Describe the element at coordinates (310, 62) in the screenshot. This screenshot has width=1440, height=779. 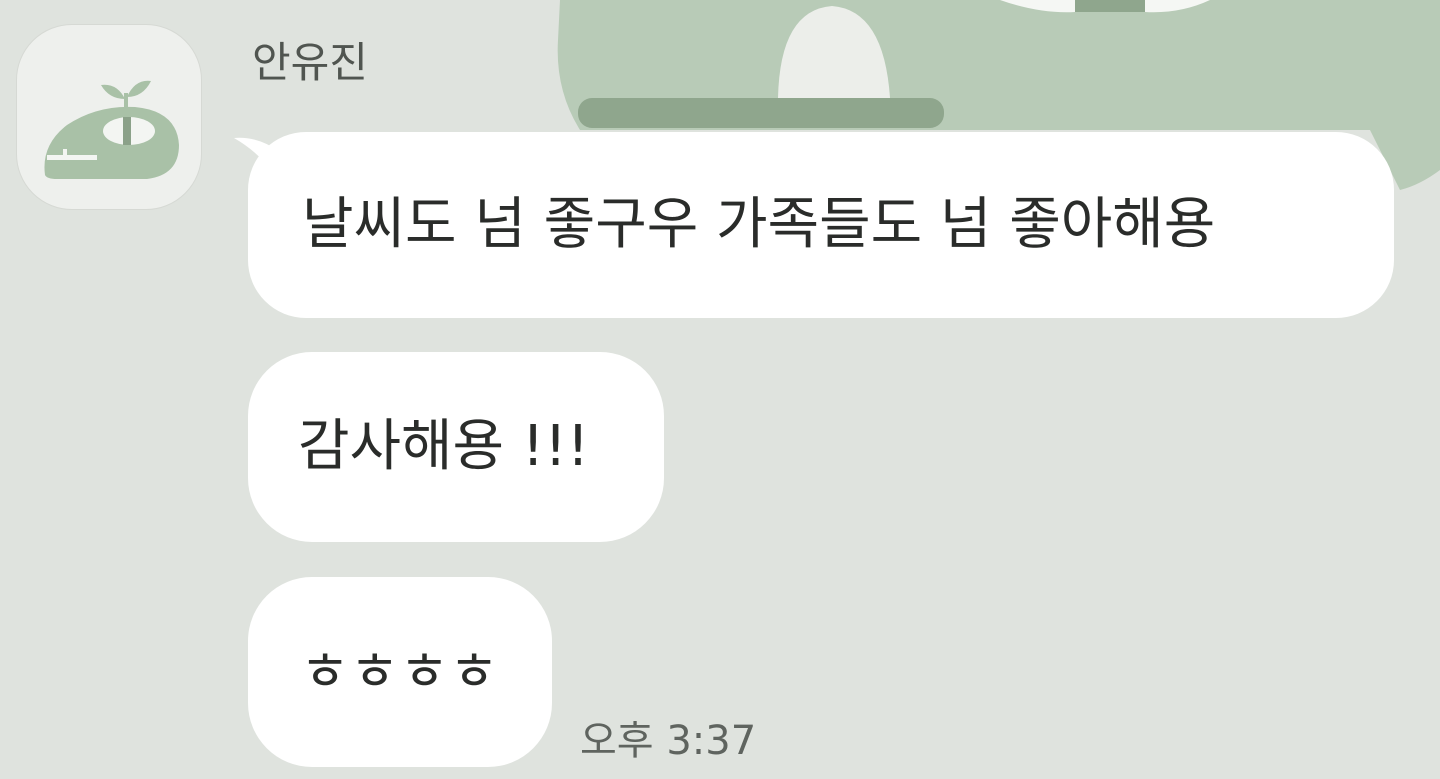
I see `sender-name: 안유진` at that location.